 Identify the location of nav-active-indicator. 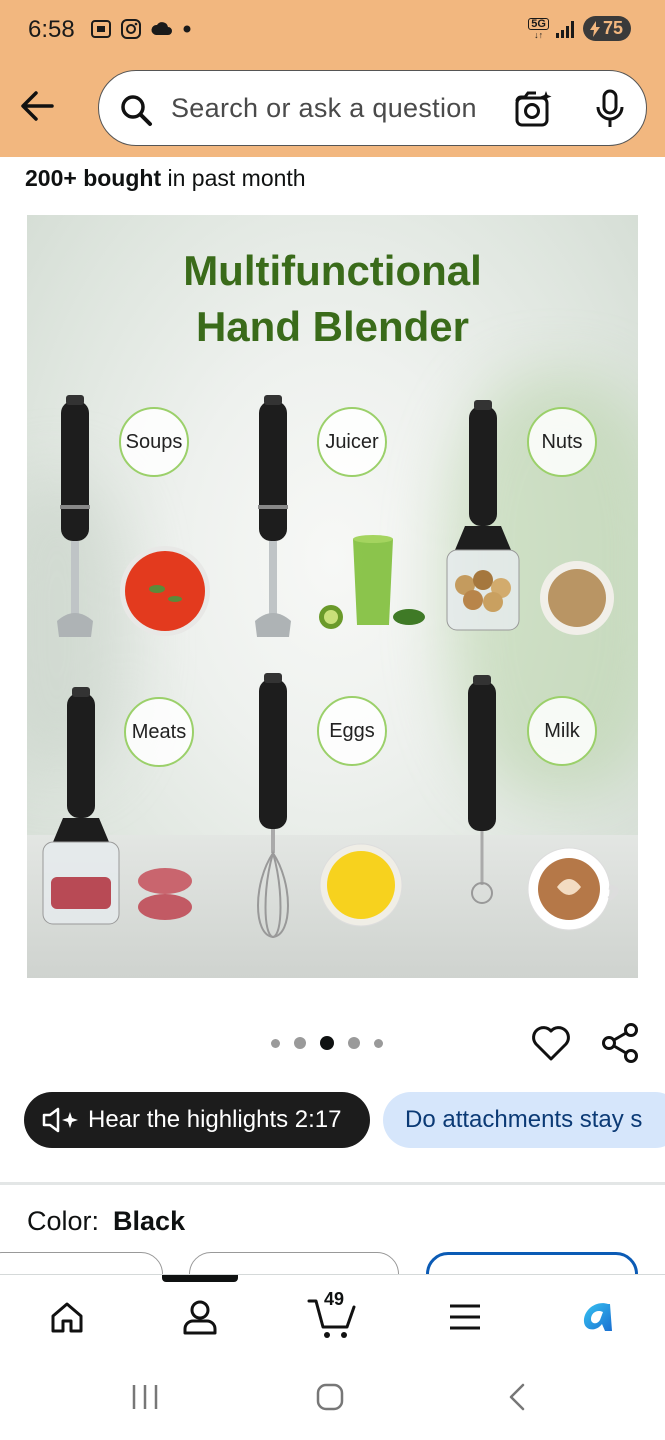
(200, 1278).